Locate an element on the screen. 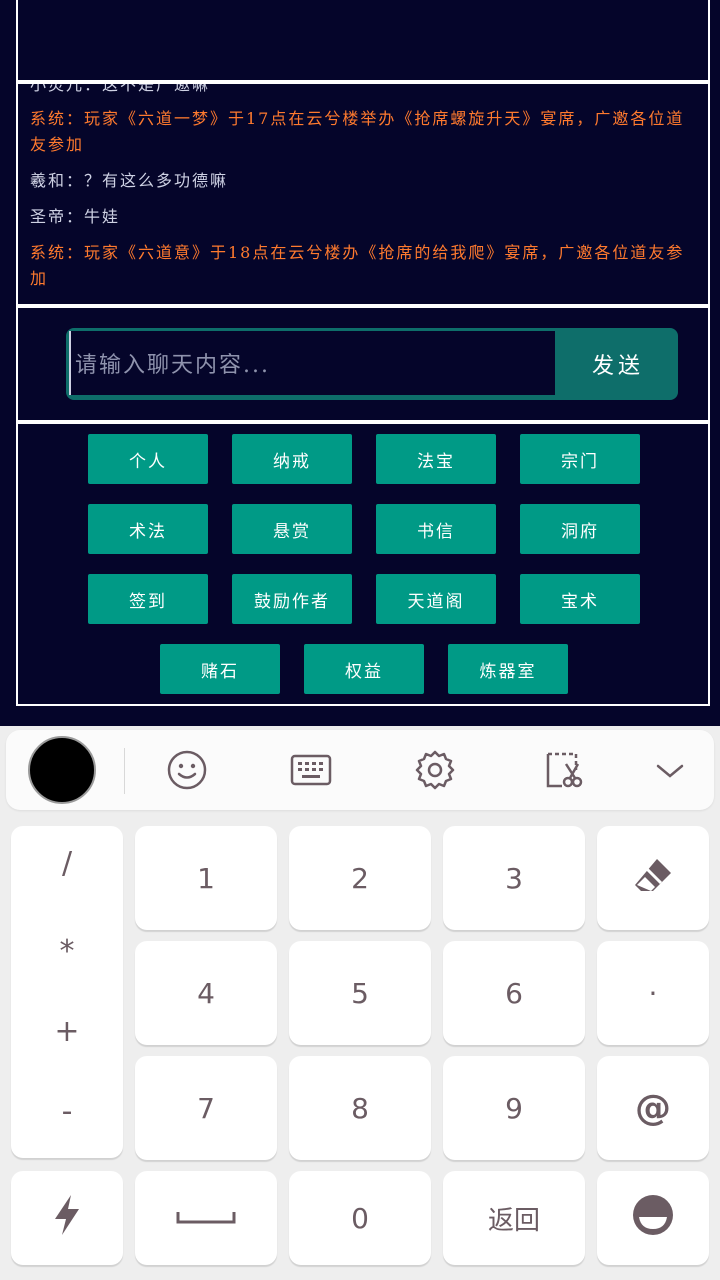 The image size is (720, 1280). back-key: 返回 is located at coordinates (514, 1218).